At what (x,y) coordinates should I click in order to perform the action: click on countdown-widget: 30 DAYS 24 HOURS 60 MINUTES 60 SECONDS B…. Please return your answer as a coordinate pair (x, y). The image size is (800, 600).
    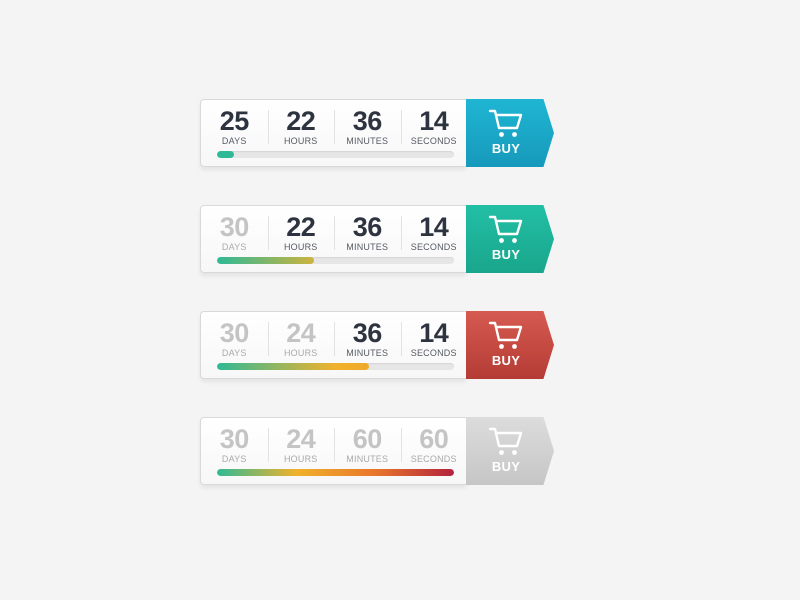
    Looking at the image, I should click on (380, 452).